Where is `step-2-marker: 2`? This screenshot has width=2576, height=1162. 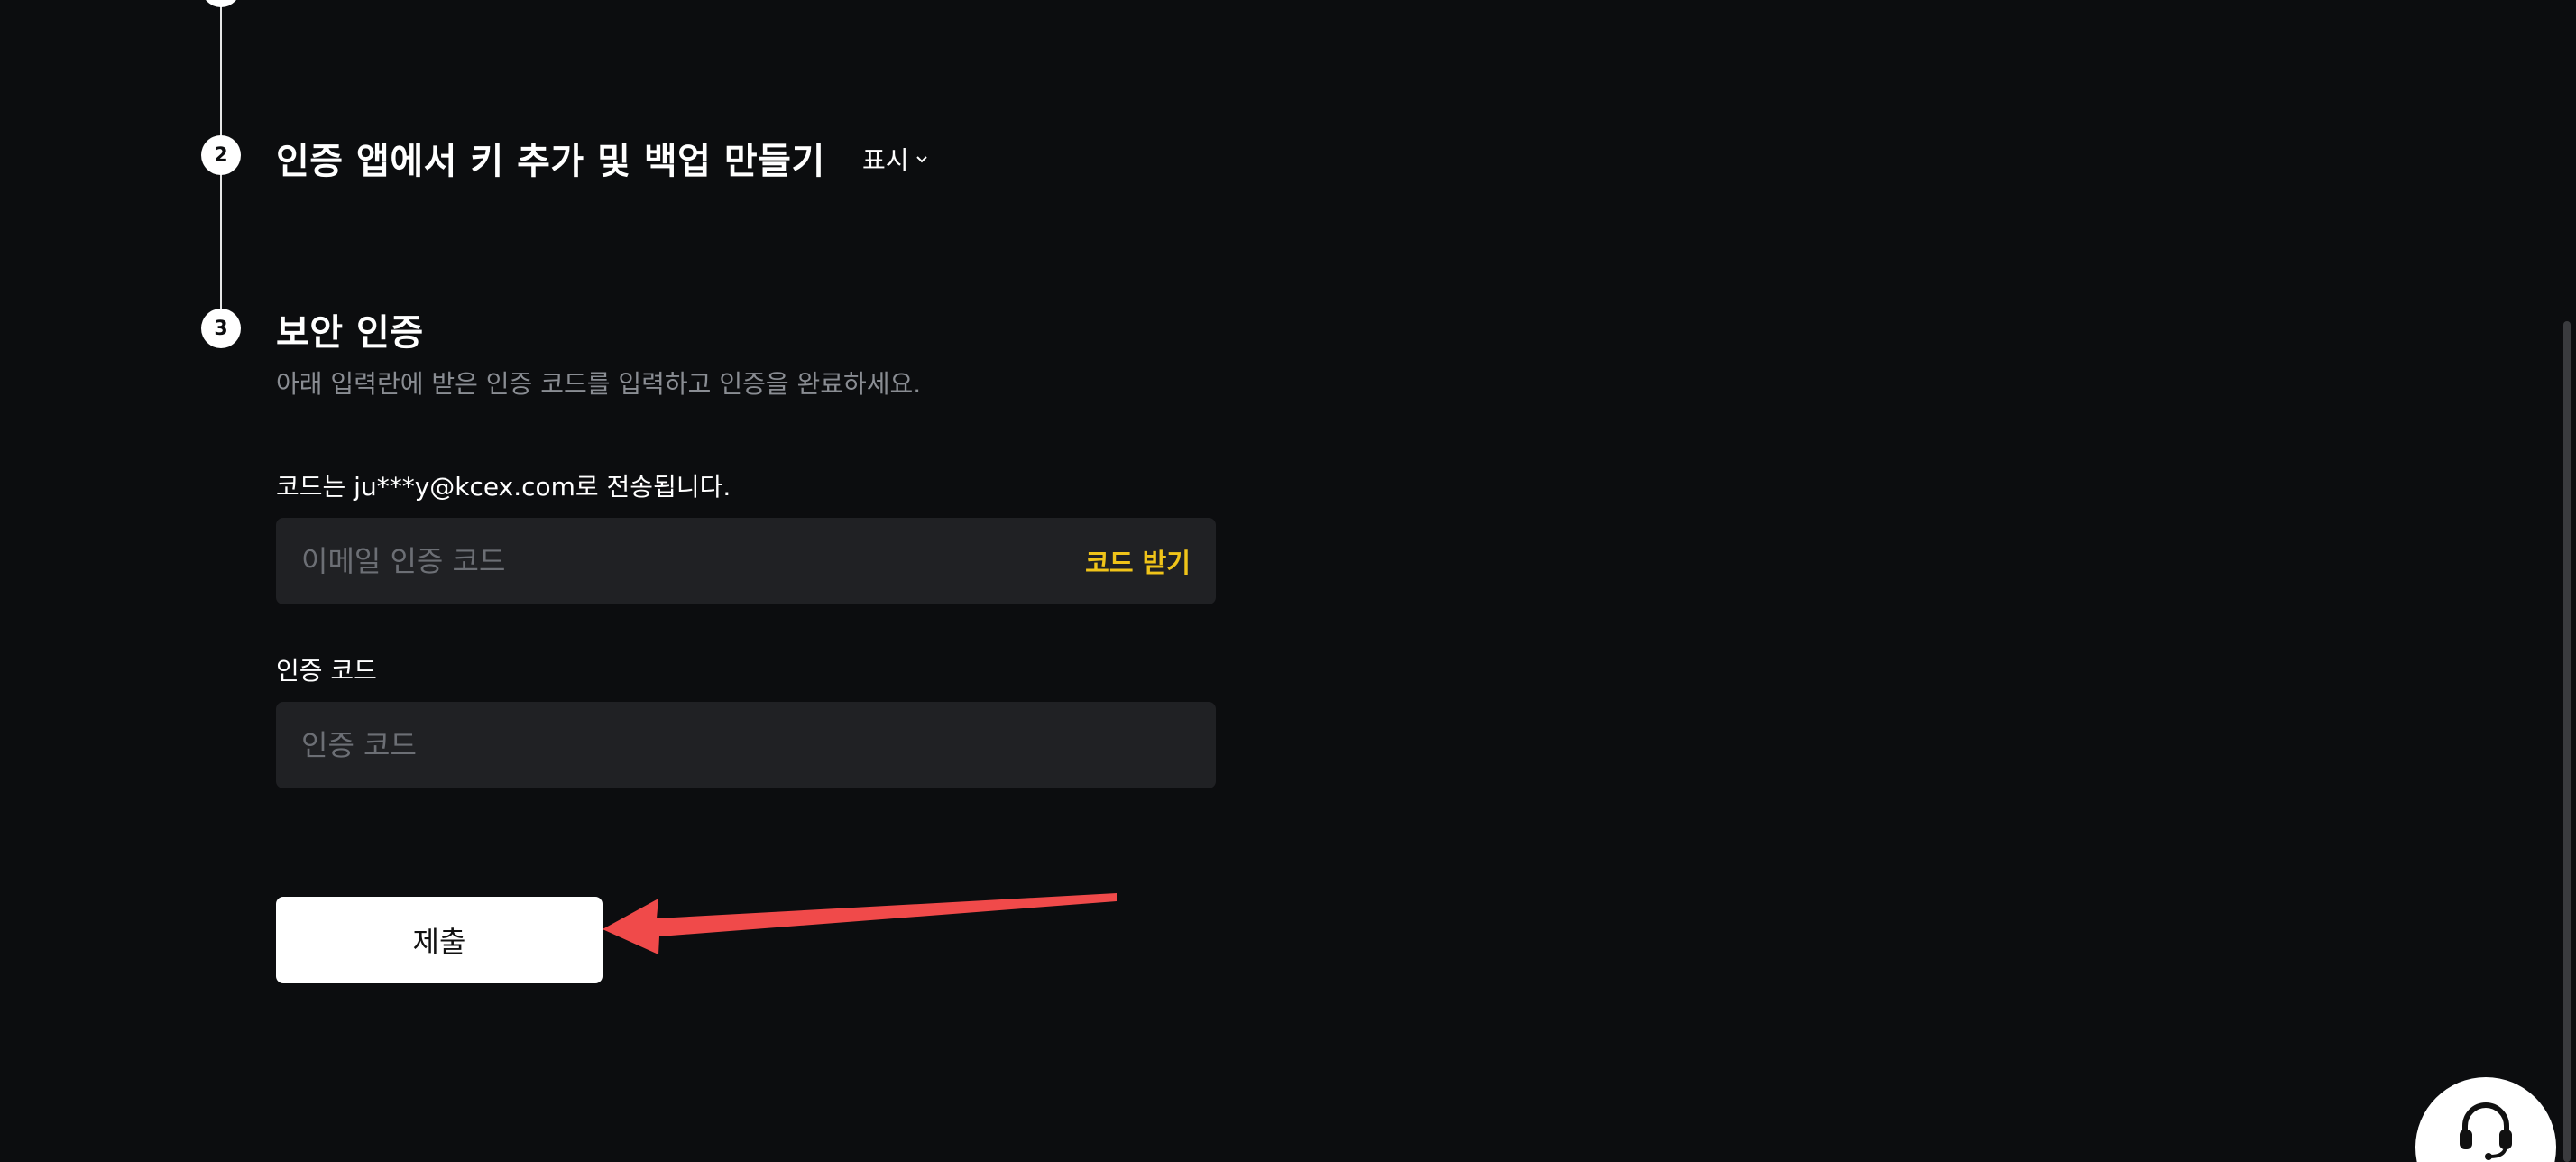 step-2-marker: 2 is located at coordinates (221, 155).